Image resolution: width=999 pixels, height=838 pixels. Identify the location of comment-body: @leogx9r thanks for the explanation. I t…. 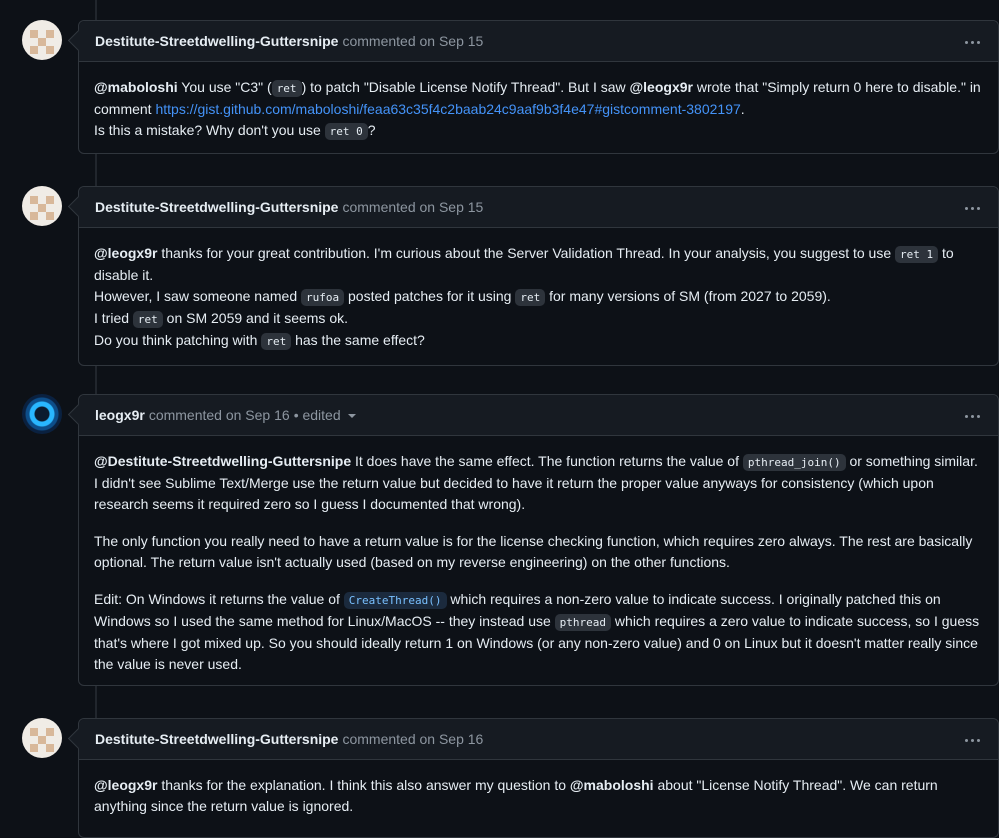
(516, 795).